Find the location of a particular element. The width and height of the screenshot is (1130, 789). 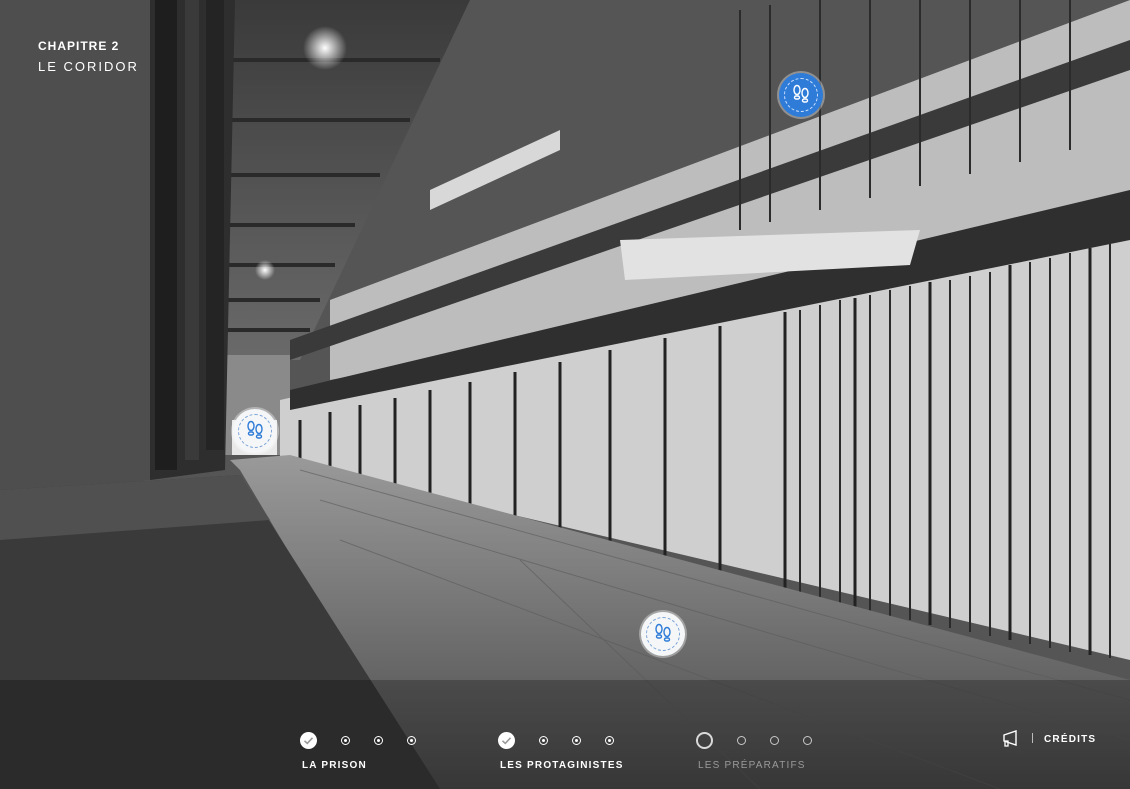

footsteps-hotspot-floor is located at coordinates (663, 634).